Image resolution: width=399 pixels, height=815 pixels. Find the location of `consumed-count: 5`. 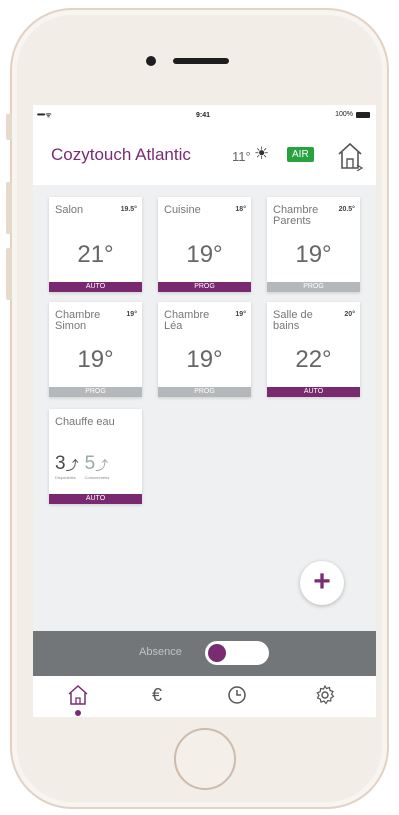

consumed-count: 5 is located at coordinates (90, 463).